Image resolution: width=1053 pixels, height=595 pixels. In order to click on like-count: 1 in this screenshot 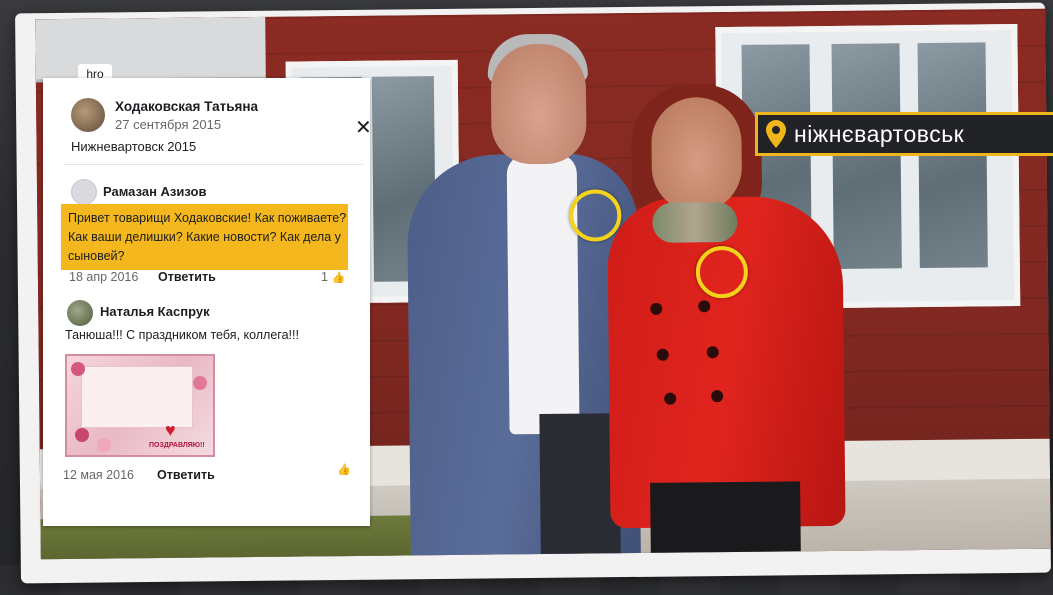, I will do `click(324, 277)`.